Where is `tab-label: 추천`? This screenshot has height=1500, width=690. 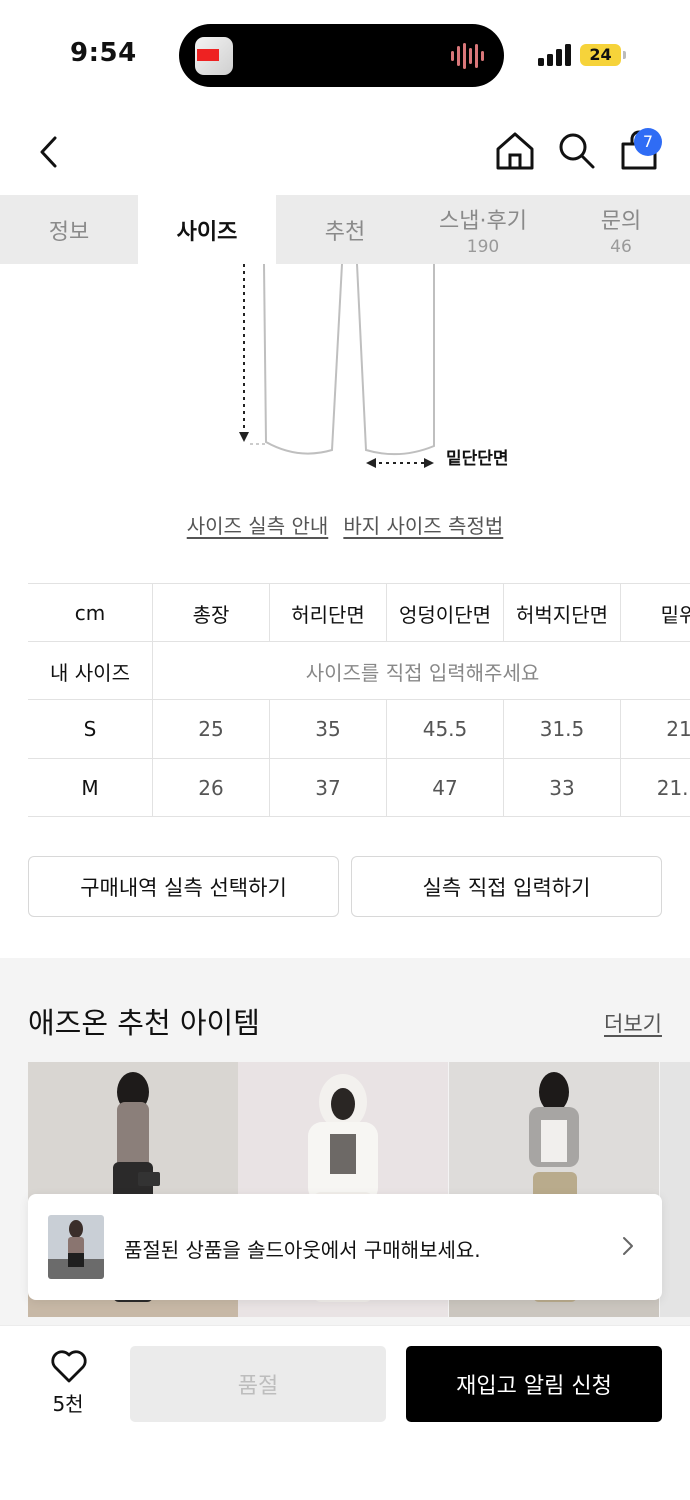 tab-label: 추천 is located at coordinates (345, 232).